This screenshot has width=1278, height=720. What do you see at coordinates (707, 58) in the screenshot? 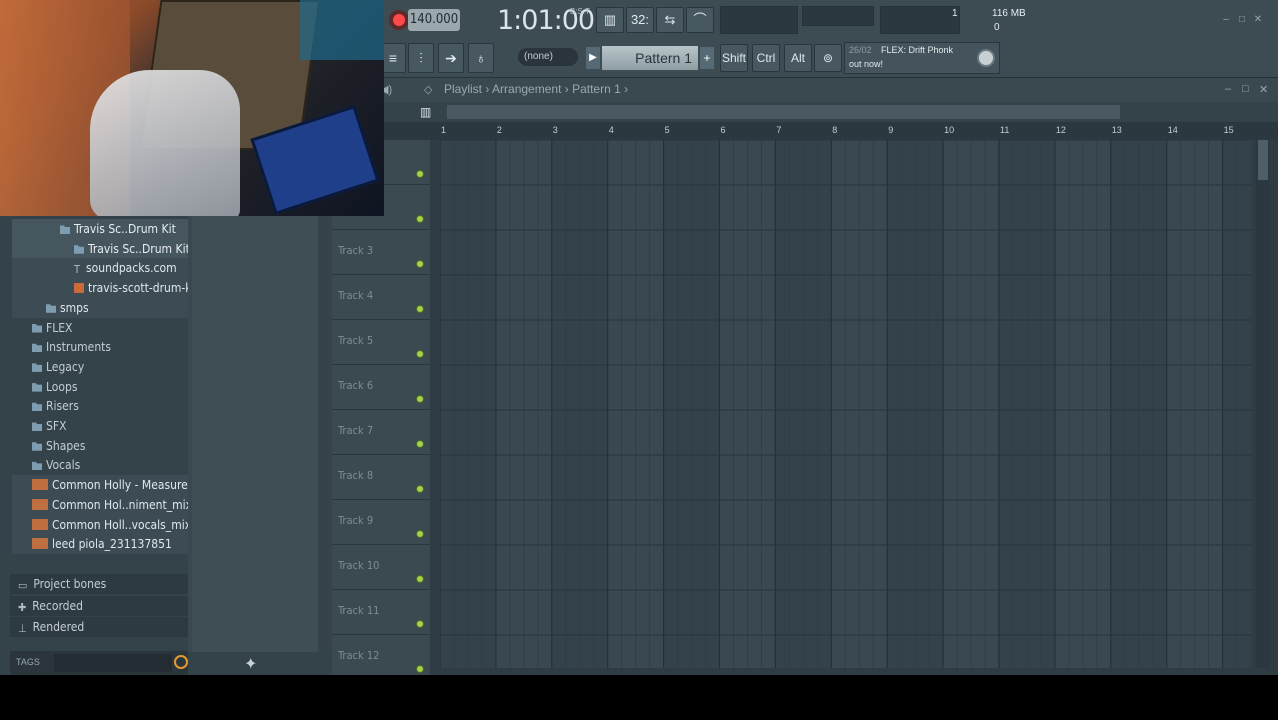
I see `add-pattern-button: +` at bounding box center [707, 58].